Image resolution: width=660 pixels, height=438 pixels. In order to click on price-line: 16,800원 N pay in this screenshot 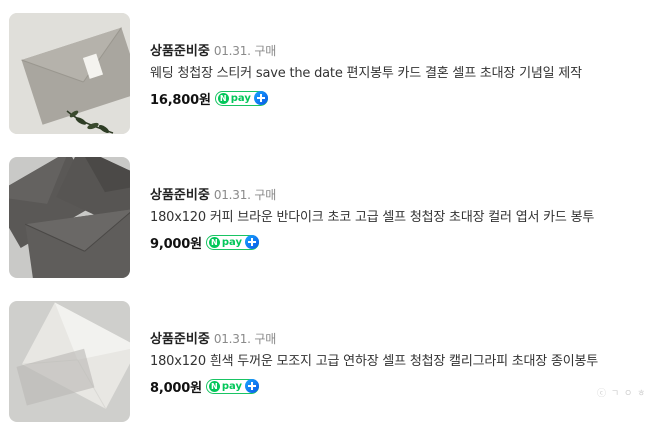, I will do `click(405, 98)`.